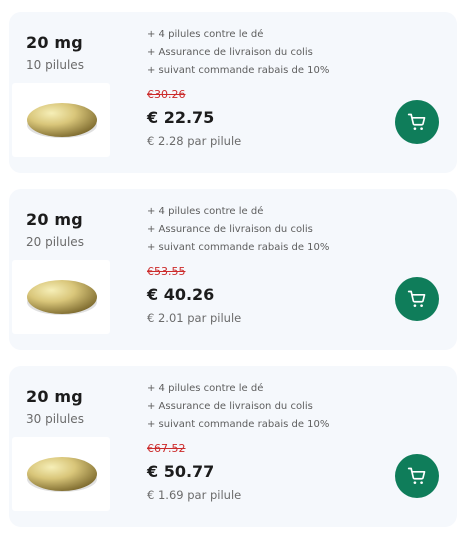  What do you see at coordinates (194, 495) in the screenshot?
I see `unit-price: € 1.69 par pilule` at bounding box center [194, 495].